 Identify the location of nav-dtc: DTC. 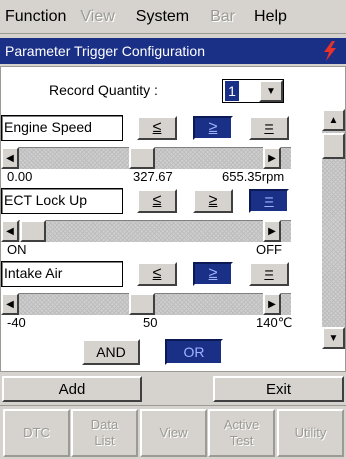
(36, 433).